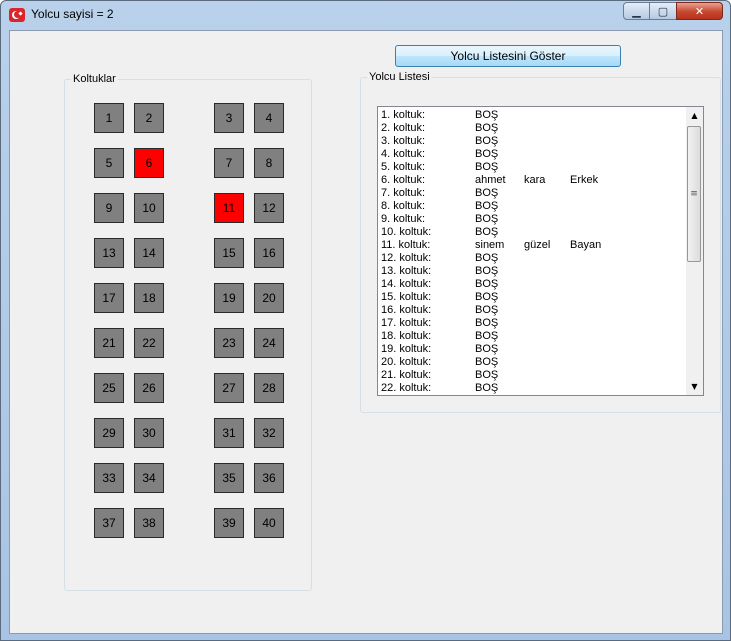 Image resolution: width=731 pixels, height=641 pixels. What do you see at coordinates (403, 206) in the screenshot?
I see `list-item-seat: 8. koltuk:` at bounding box center [403, 206].